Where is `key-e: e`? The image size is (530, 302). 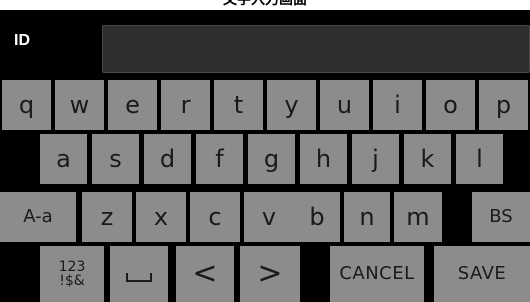
key-e: e is located at coordinates (132, 105).